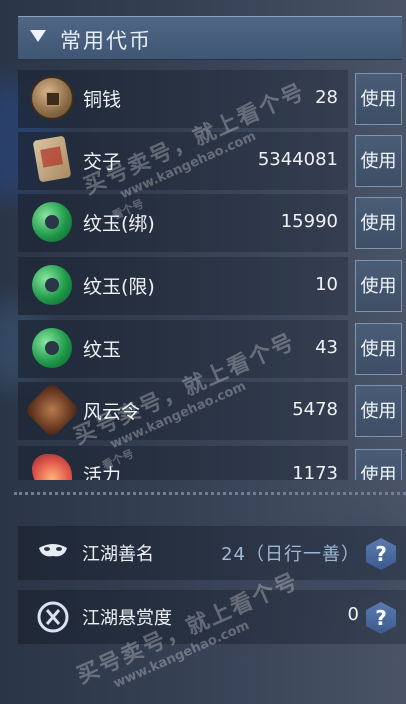 The height and width of the screenshot is (704, 406). I want to click on token-count: 15990, so click(309, 221).